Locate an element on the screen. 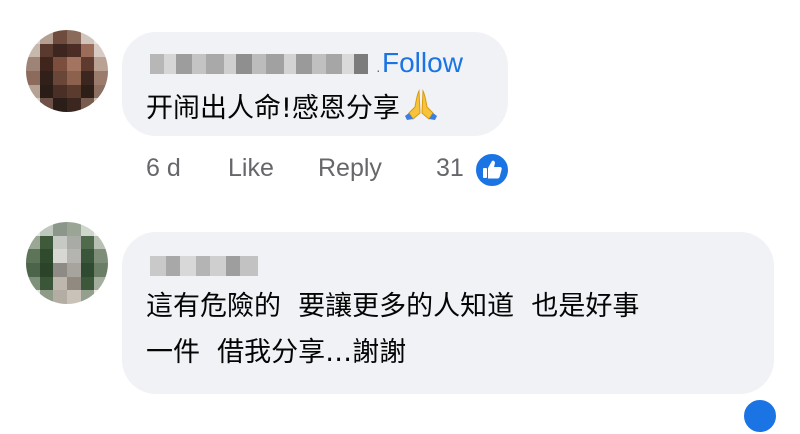 The image size is (800, 434). comment-text-content: 开闹出人命!感恩分享 is located at coordinates (273, 108).